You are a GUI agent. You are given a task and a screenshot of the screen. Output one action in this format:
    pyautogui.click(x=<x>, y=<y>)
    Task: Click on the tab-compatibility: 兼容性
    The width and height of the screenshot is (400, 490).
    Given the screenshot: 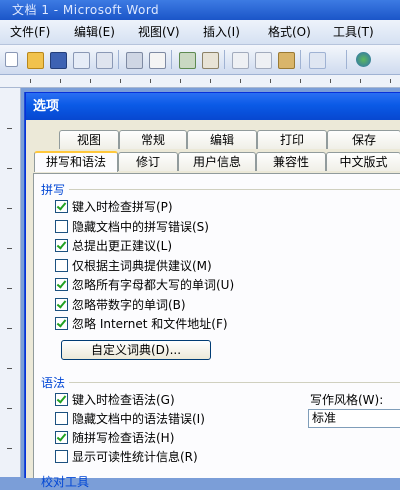 What is the action you would take?
    pyautogui.click(x=291, y=161)
    